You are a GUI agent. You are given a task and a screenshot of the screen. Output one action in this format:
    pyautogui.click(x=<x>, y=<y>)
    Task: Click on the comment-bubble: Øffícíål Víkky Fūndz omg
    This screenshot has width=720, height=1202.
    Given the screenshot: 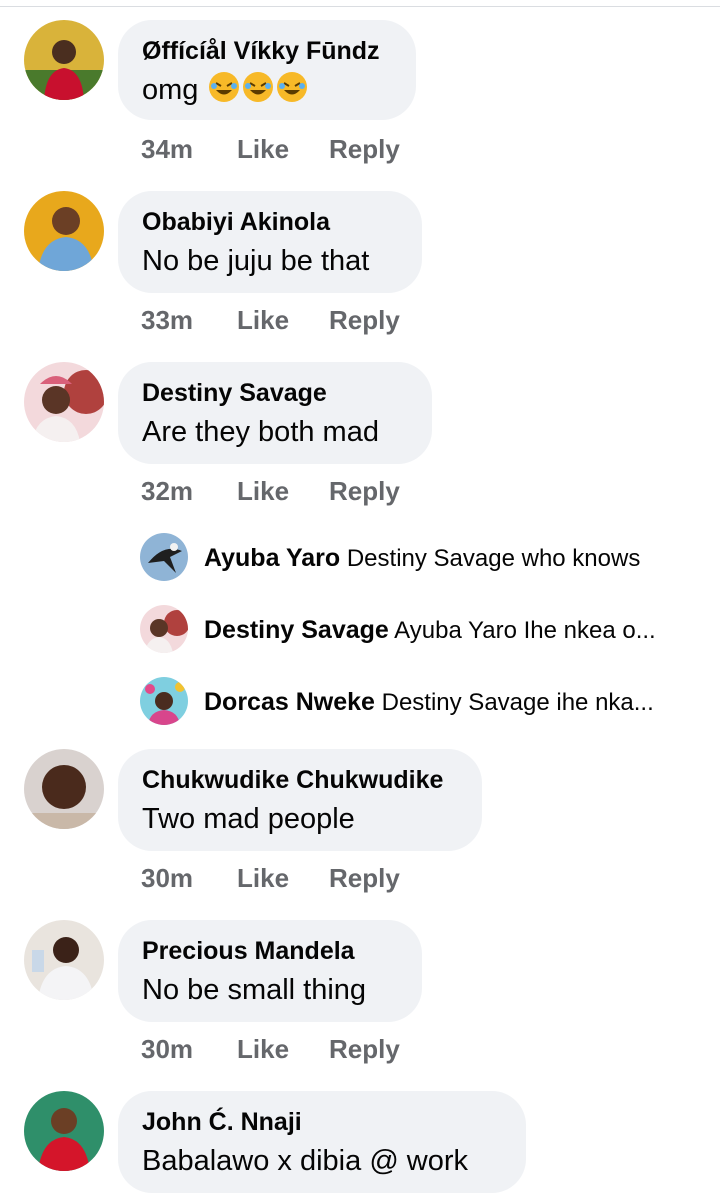 What is the action you would take?
    pyautogui.click(x=267, y=70)
    